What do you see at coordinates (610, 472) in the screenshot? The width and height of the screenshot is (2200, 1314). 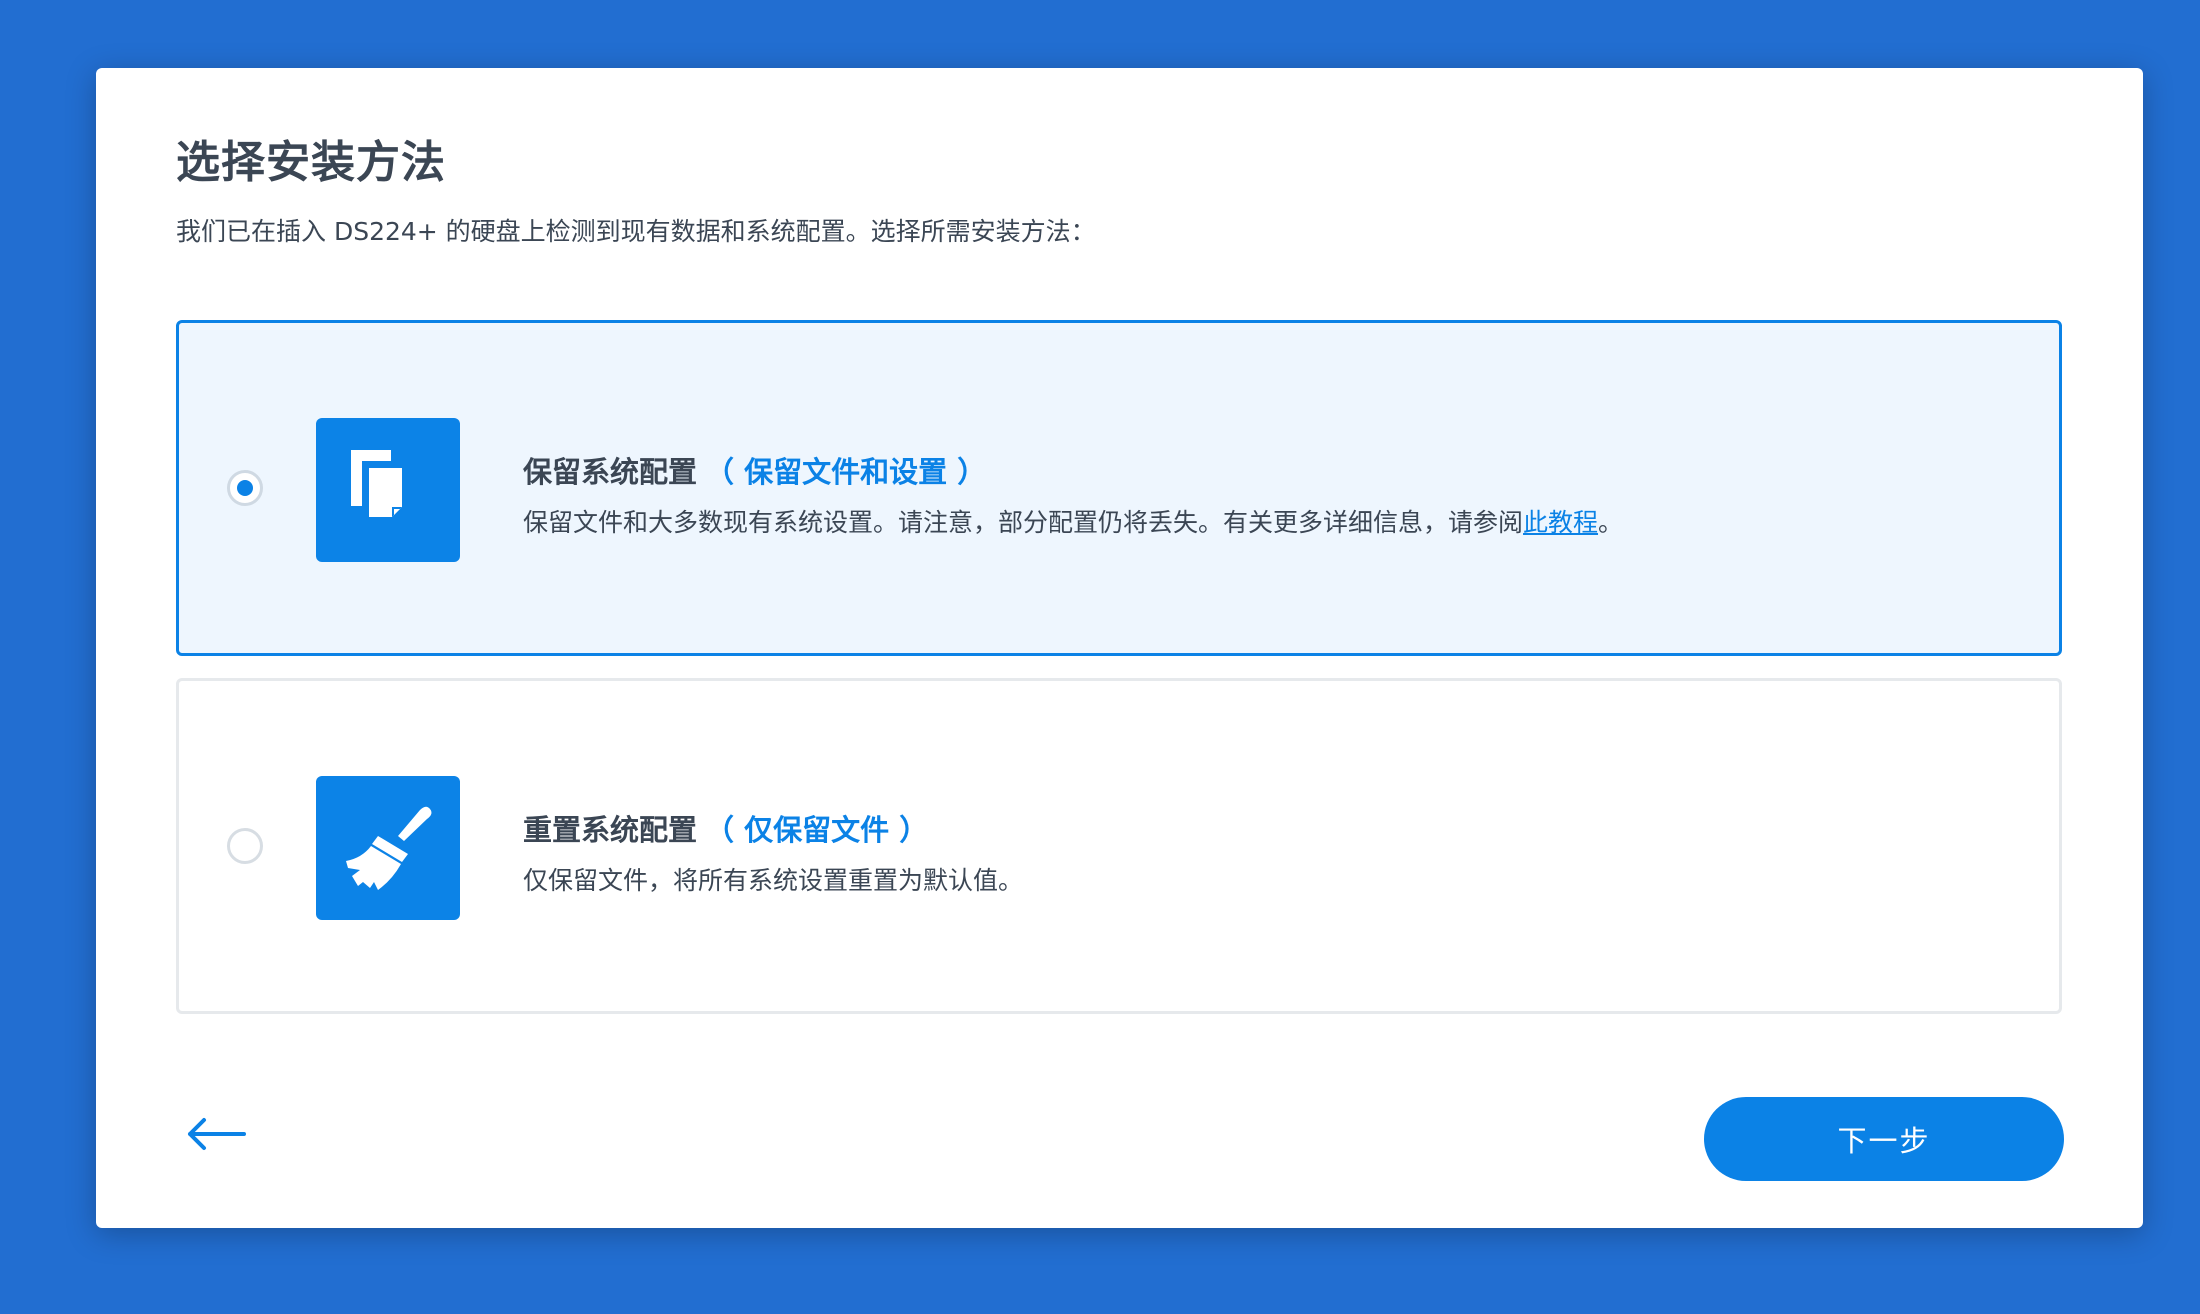 I see `option-keep-config-title-text: 保留系统配置` at bounding box center [610, 472].